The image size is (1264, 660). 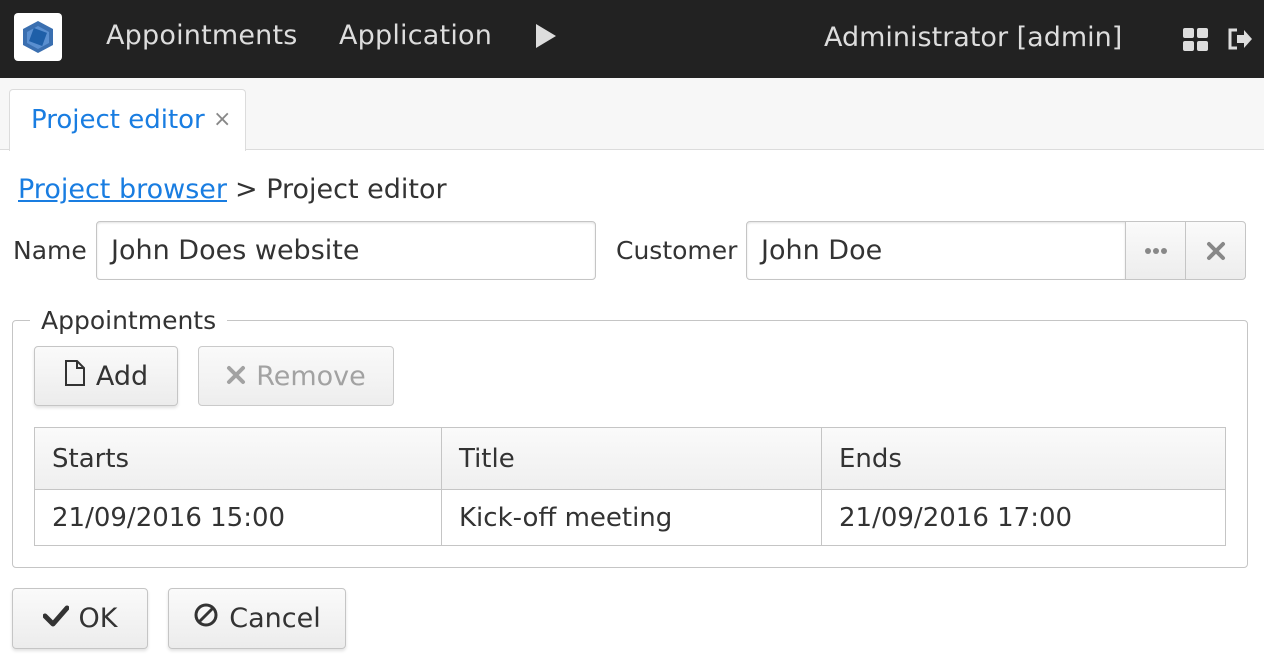 I want to click on tab-close-icon: ×, so click(x=222, y=120).